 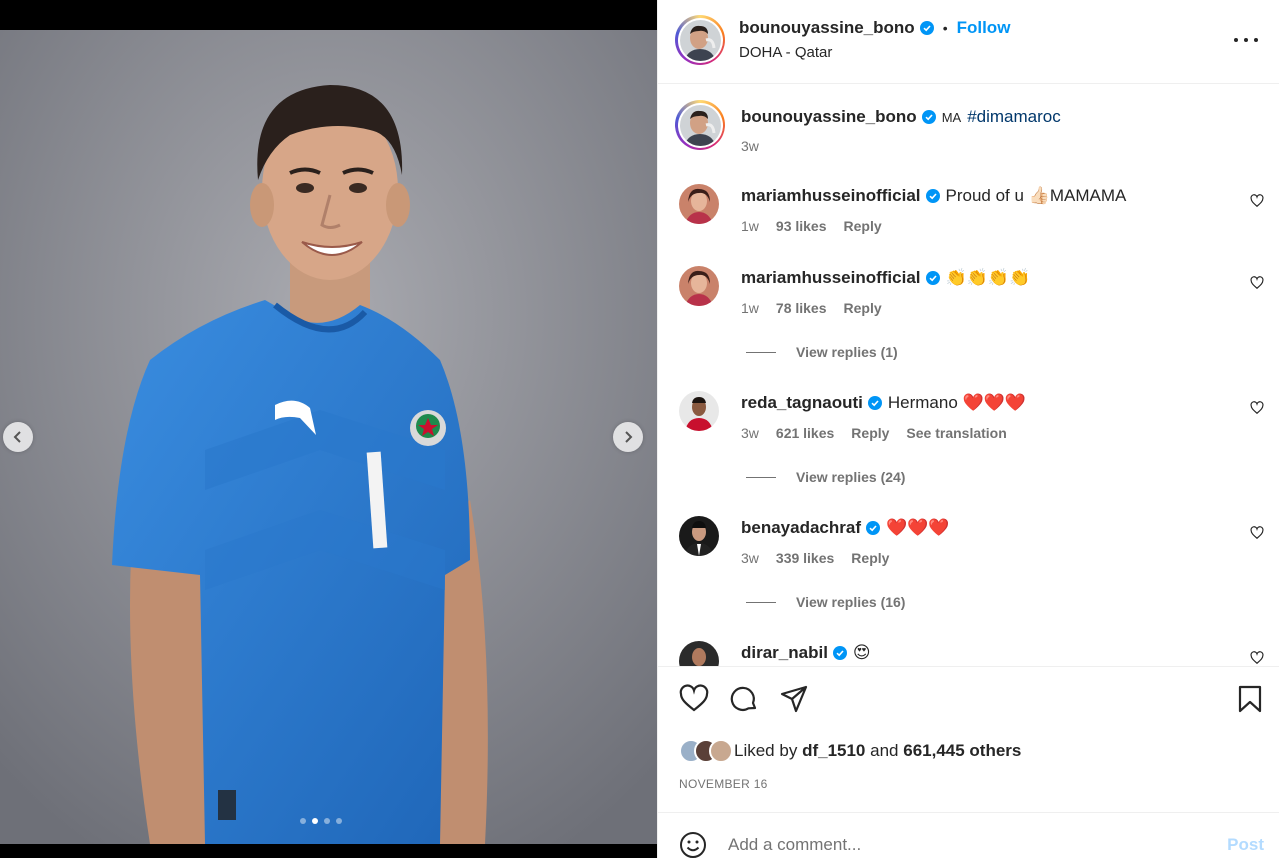 What do you see at coordinates (918, 527) in the screenshot?
I see `comment-text: ❤️❤️❤️` at bounding box center [918, 527].